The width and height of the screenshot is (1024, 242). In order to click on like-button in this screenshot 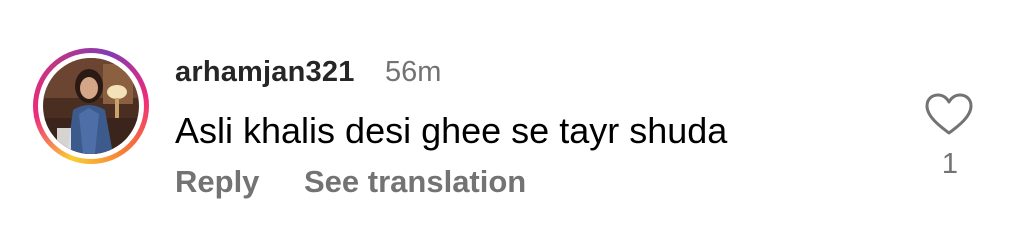, I will do `click(949, 114)`.